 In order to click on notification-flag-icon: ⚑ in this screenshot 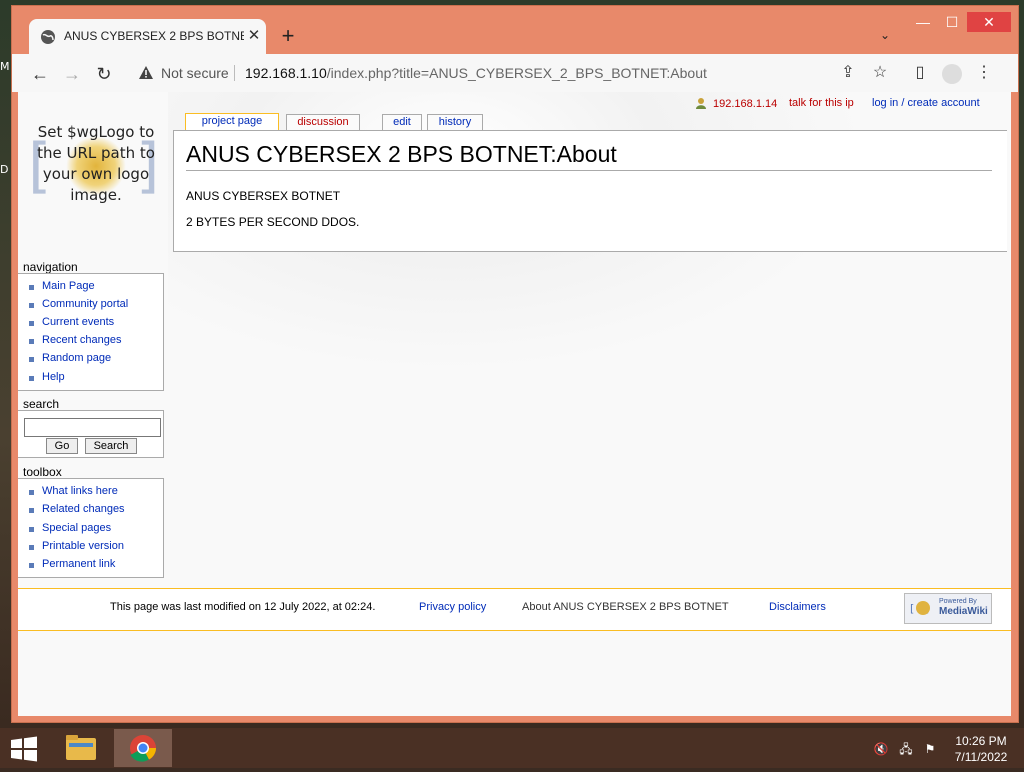, I will do `click(930, 749)`.